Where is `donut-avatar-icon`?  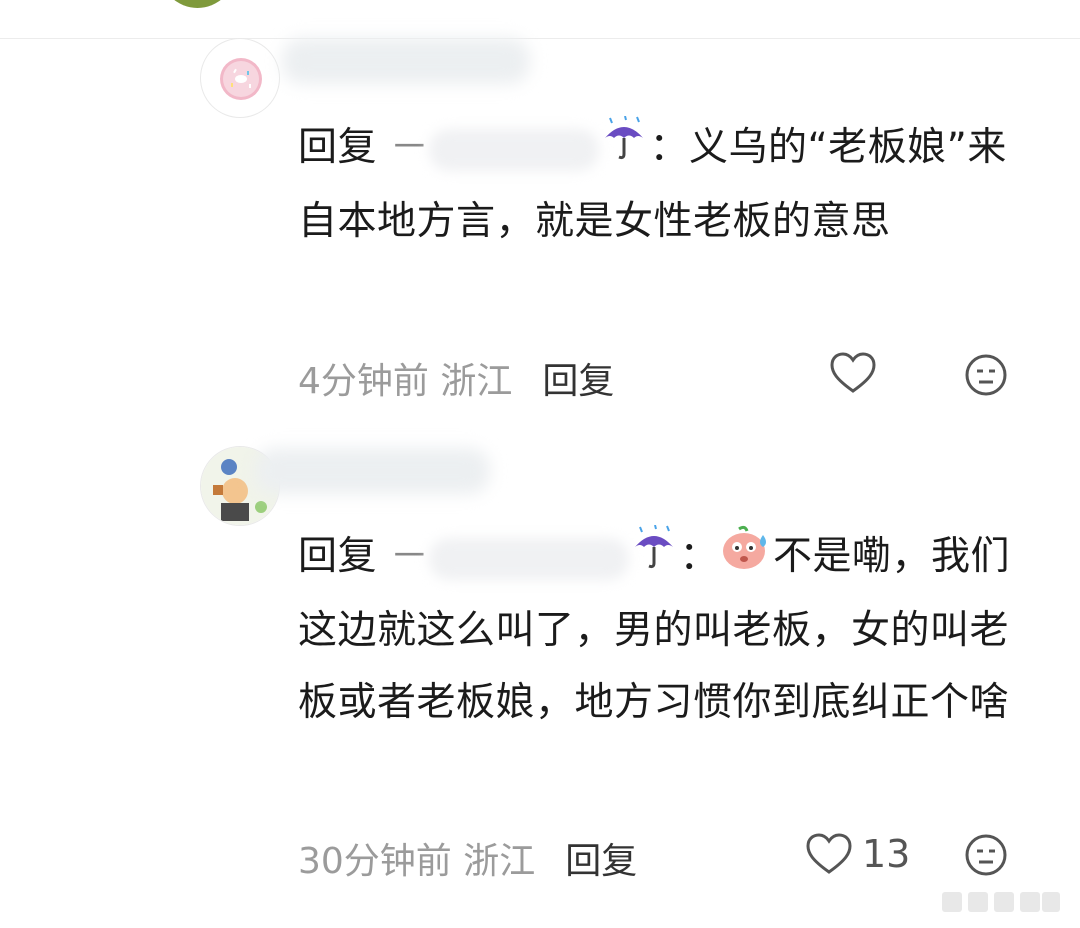
donut-avatar-icon is located at coordinates (241, 79).